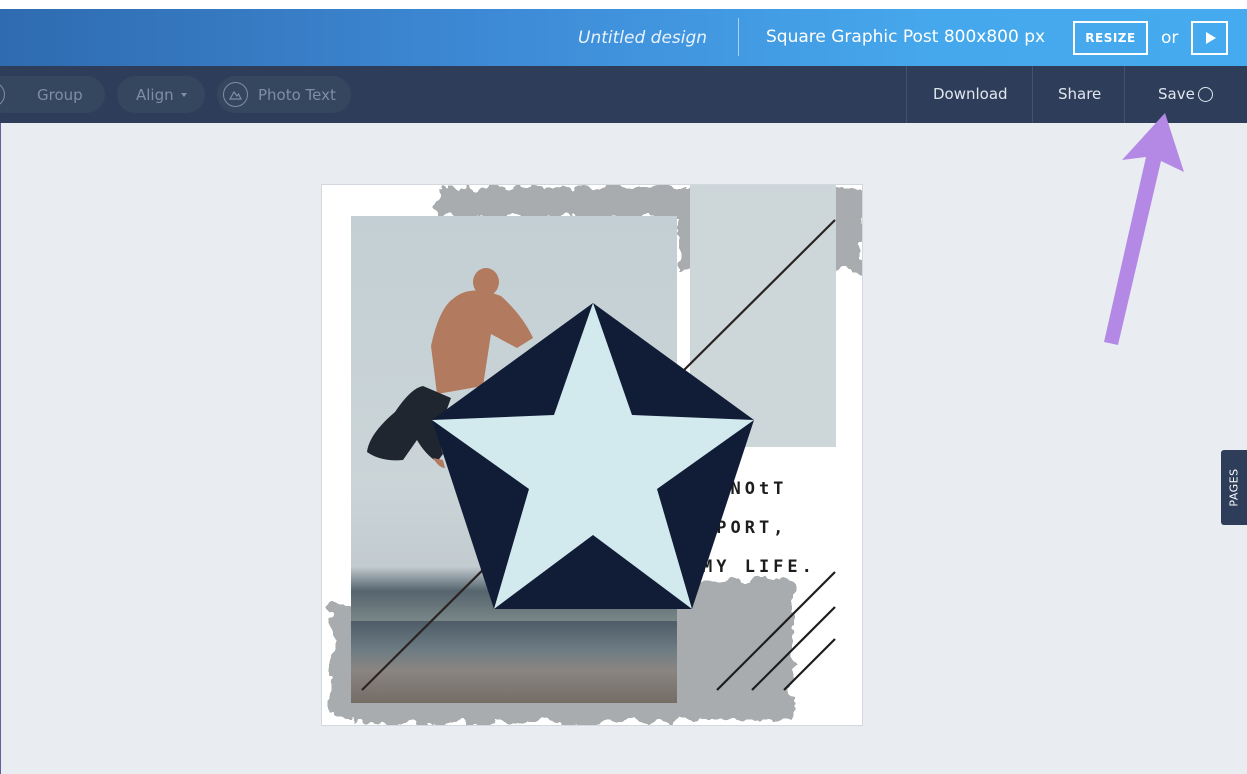 The width and height of the screenshot is (1247, 774). I want to click on play-button, so click(1209, 38).